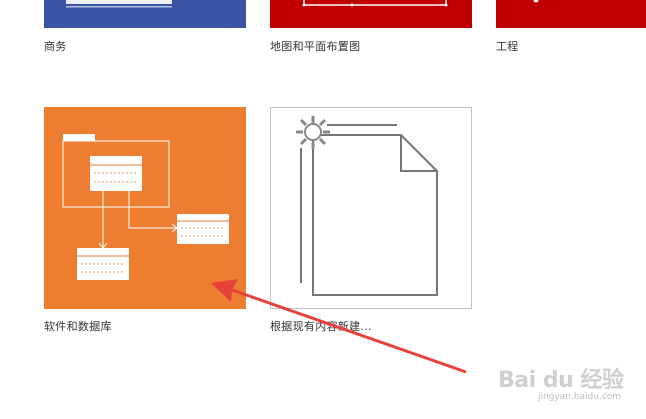 The height and width of the screenshot is (419, 646). Describe the element at coordinates (119, 4) in the screenshot. I see `business-thumbnail-icon` at that location.